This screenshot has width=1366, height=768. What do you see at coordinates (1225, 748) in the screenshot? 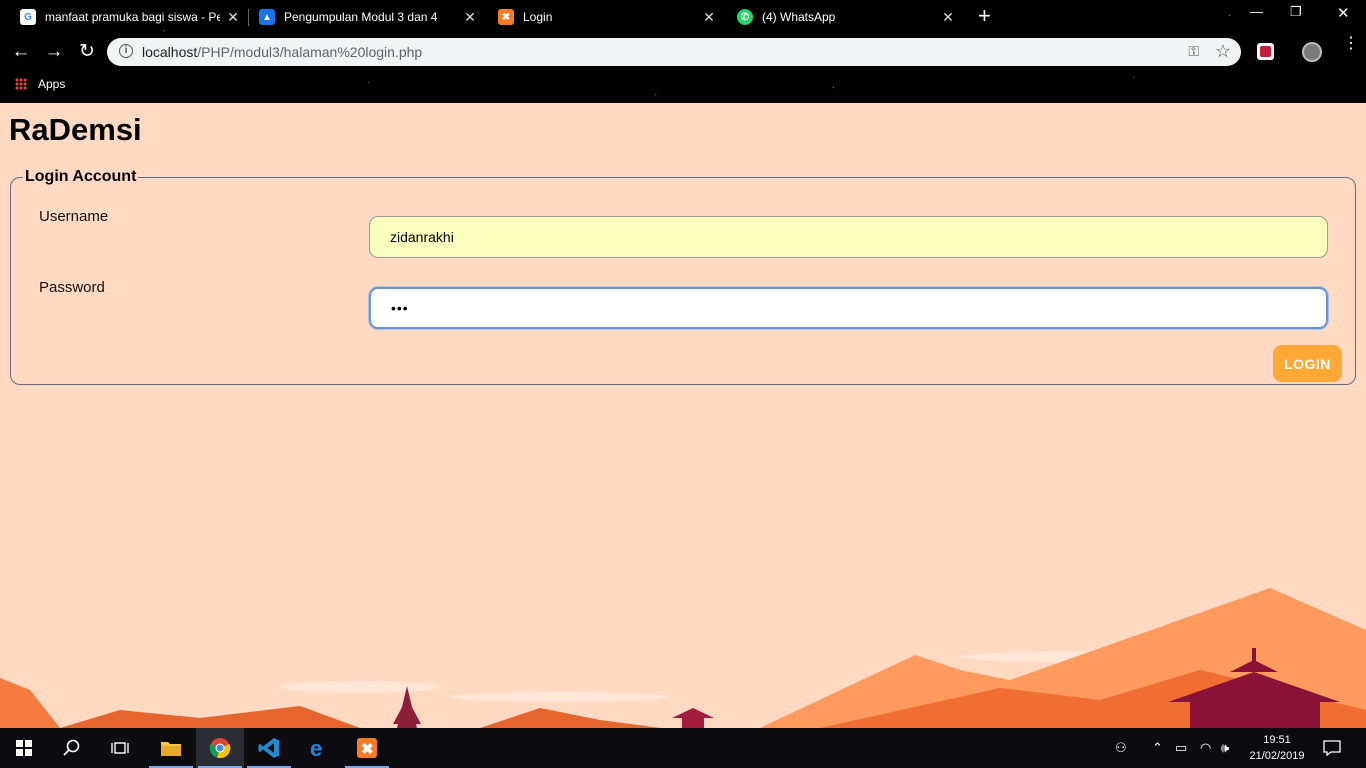
I see `volume-icon: 🕪` at bounding box center [1225, 748].